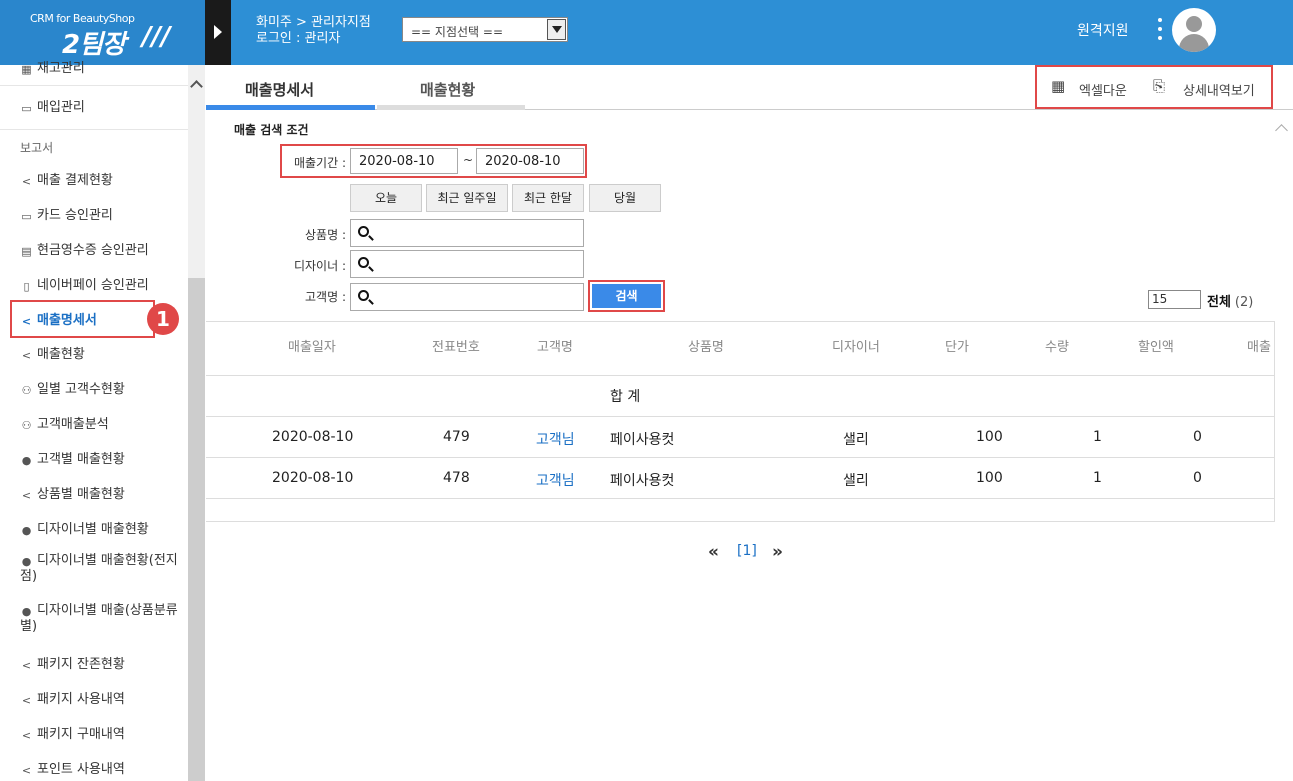  I want to click on col-slip-no: 전표번호, so click(456, 345).